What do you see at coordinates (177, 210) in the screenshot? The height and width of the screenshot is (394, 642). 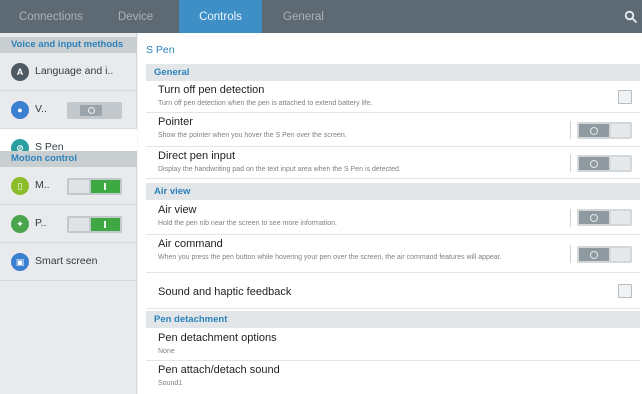 I see `row-title: Air view` at bounding box center [177, 210].